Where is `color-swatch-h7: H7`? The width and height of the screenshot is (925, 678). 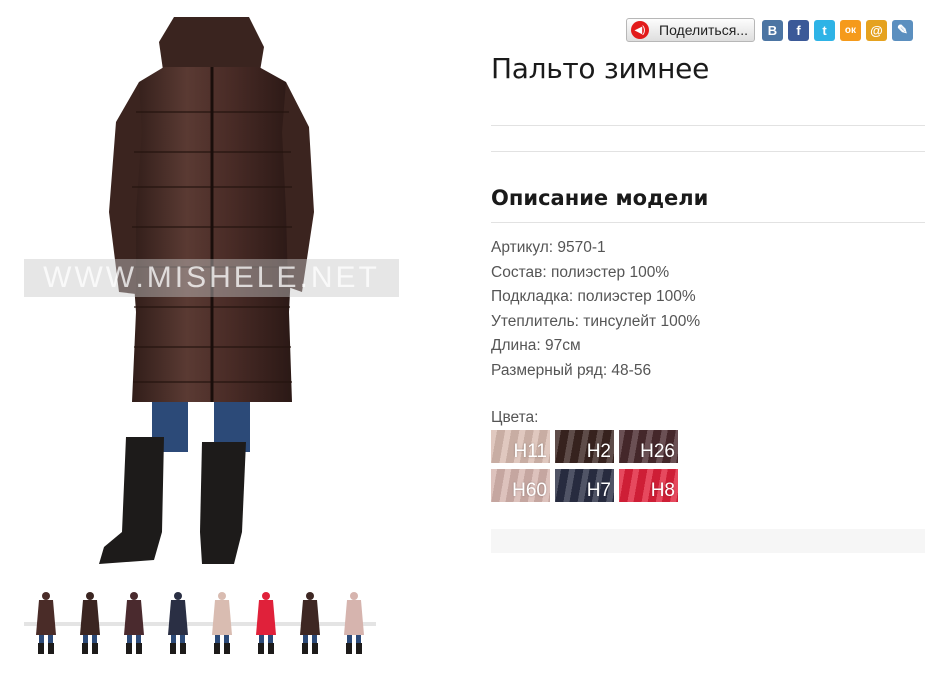 color-swatch-h7: H7 is located at coordinates (584, 485).